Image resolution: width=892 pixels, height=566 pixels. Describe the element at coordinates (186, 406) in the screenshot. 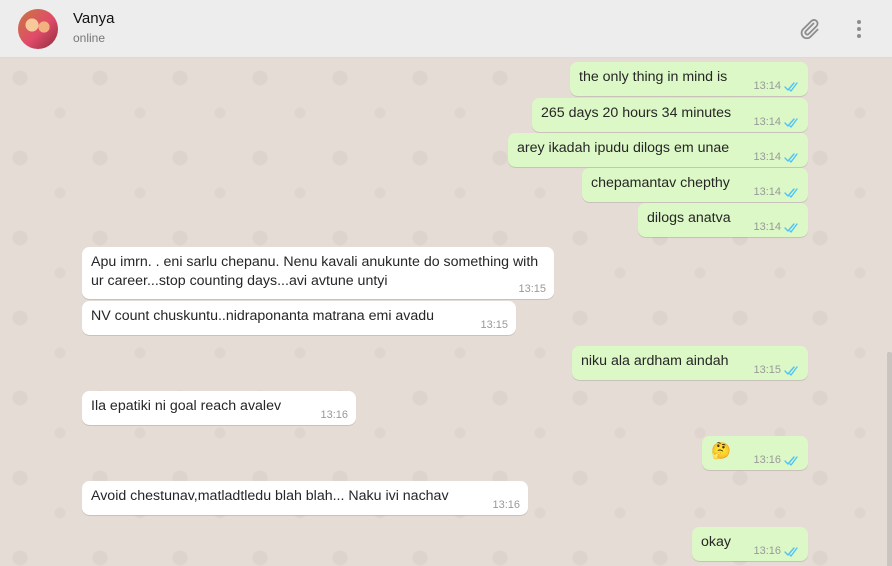

I see `message-text: Ila epatiki ni goal reach avalev` at that location.